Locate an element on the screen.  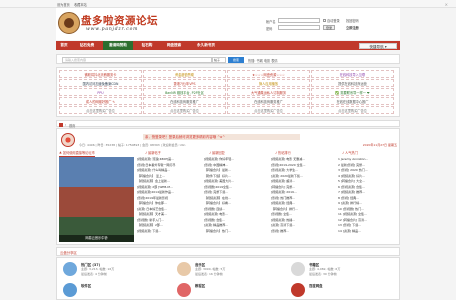
ad-slot: ★☆☆☆网盘资源☆☆☆ is located at coordinates (268, 74).